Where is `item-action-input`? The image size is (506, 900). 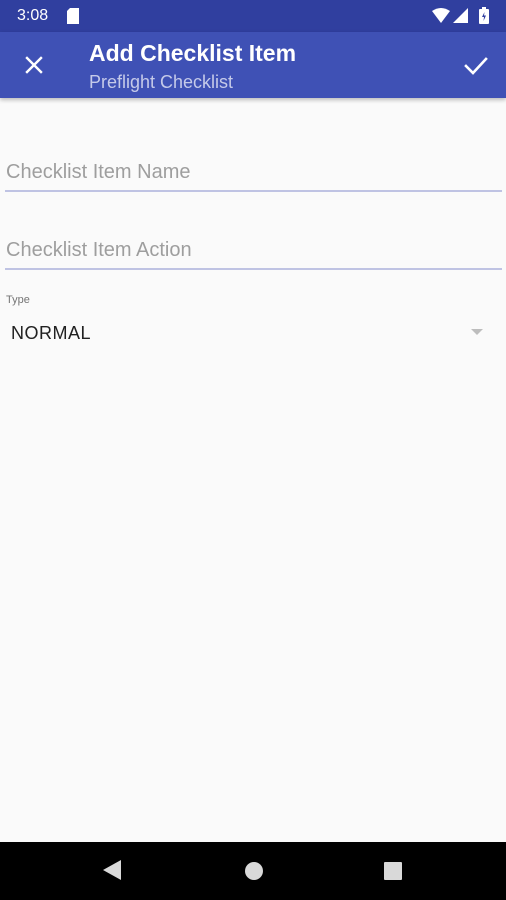 item-action-input is located at coordinates (253, 253).